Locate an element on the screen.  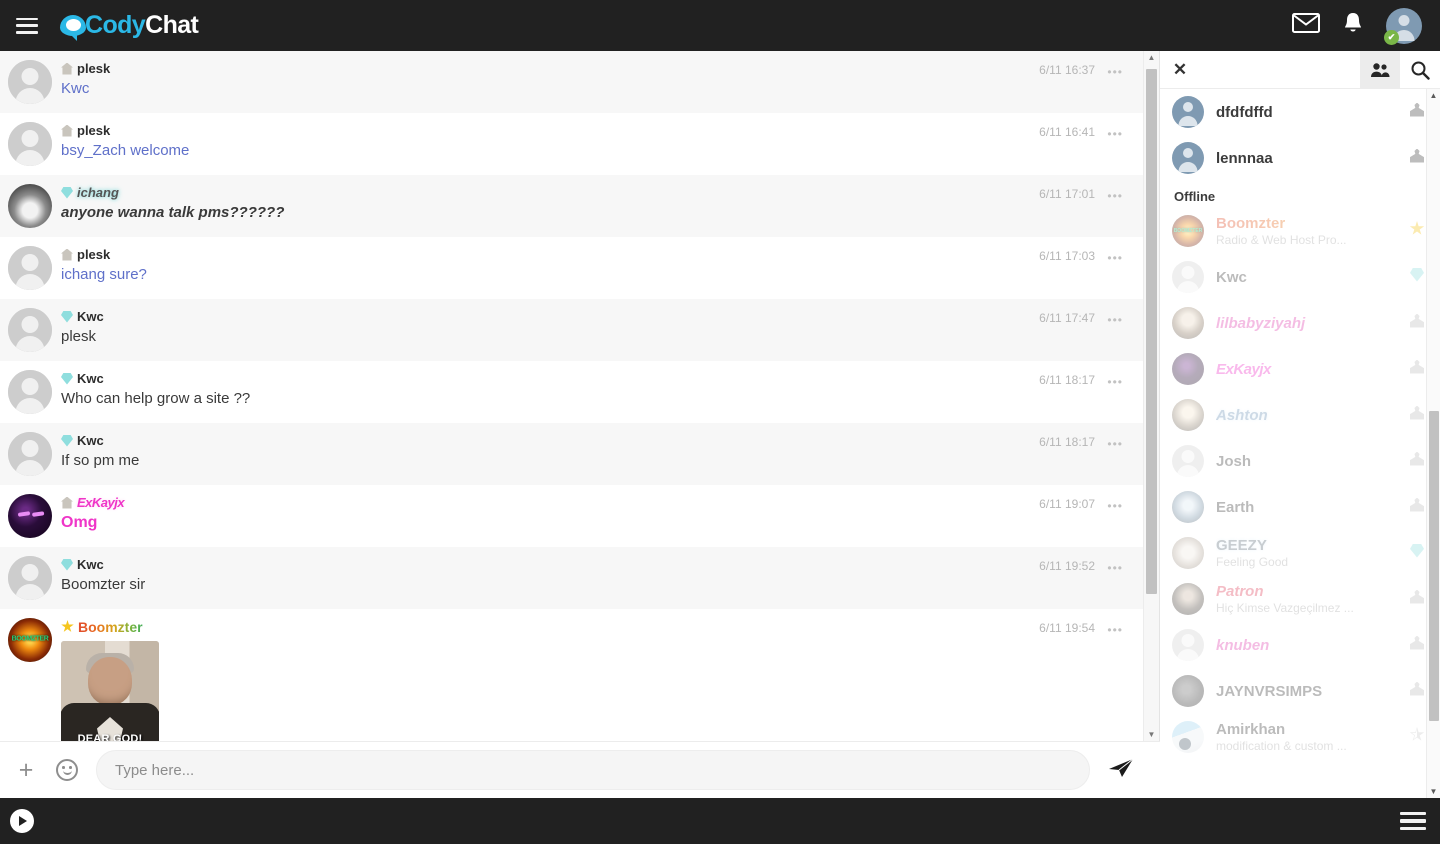
bottom-menu-hamburger-icon is located at coordinates (1413, 821).